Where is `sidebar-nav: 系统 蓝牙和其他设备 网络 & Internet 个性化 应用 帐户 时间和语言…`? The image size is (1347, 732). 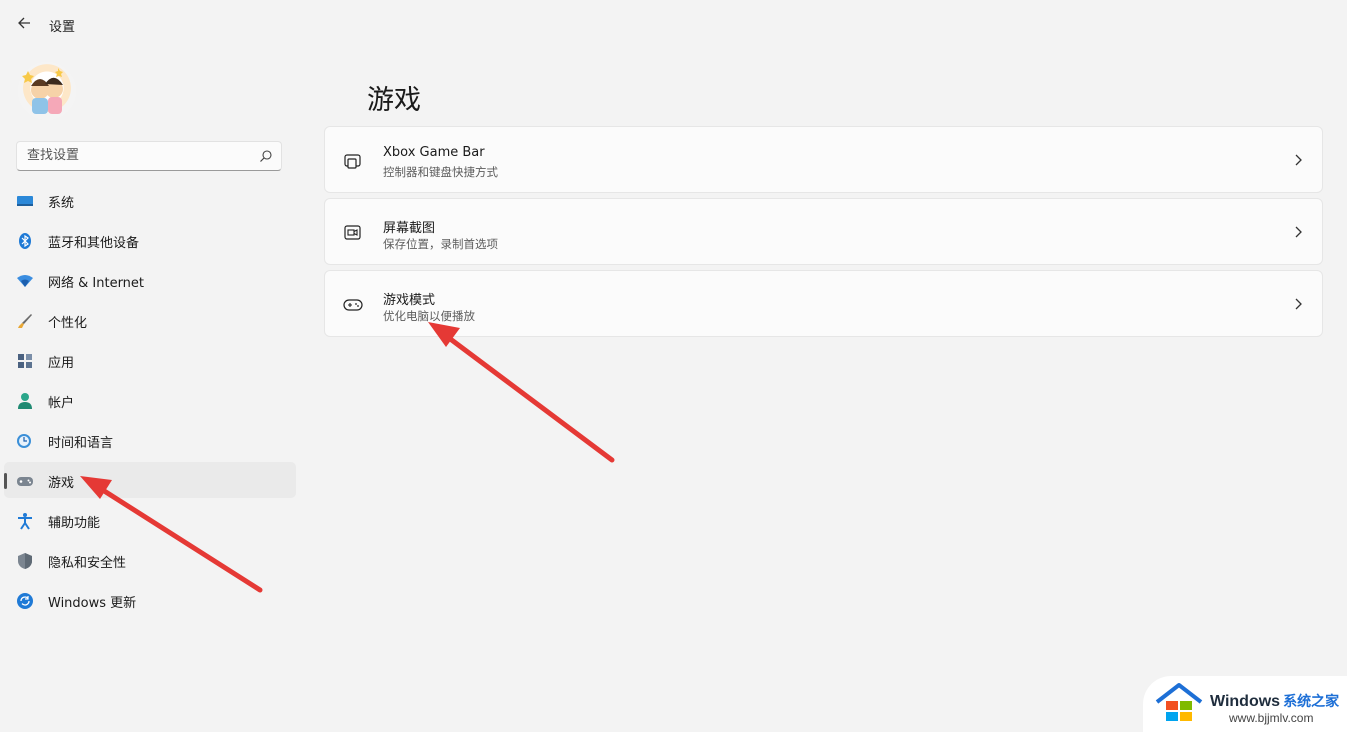
sidebar-nav: 系统 蓝牙和其他设备 网络 & Internet 个性化 应用 帐户 时间和语言… is located at coordinates (150, 402).